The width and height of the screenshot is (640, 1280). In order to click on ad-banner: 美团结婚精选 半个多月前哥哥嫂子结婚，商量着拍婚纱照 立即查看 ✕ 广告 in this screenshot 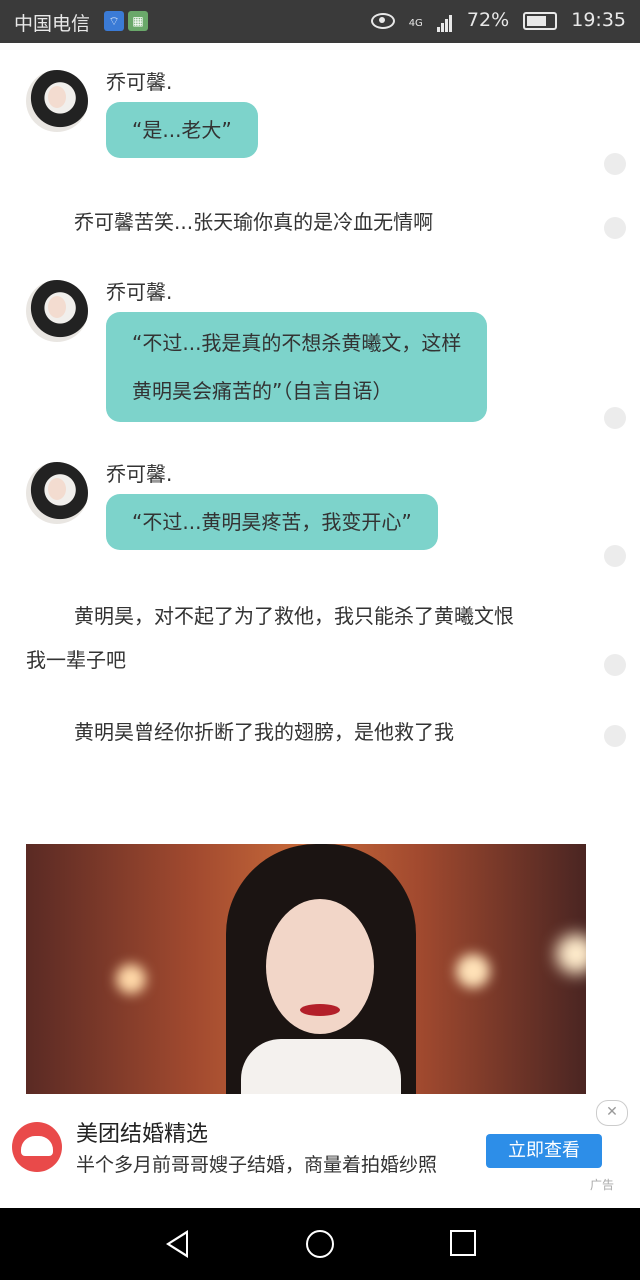, I will do `click(320, 1153)`.